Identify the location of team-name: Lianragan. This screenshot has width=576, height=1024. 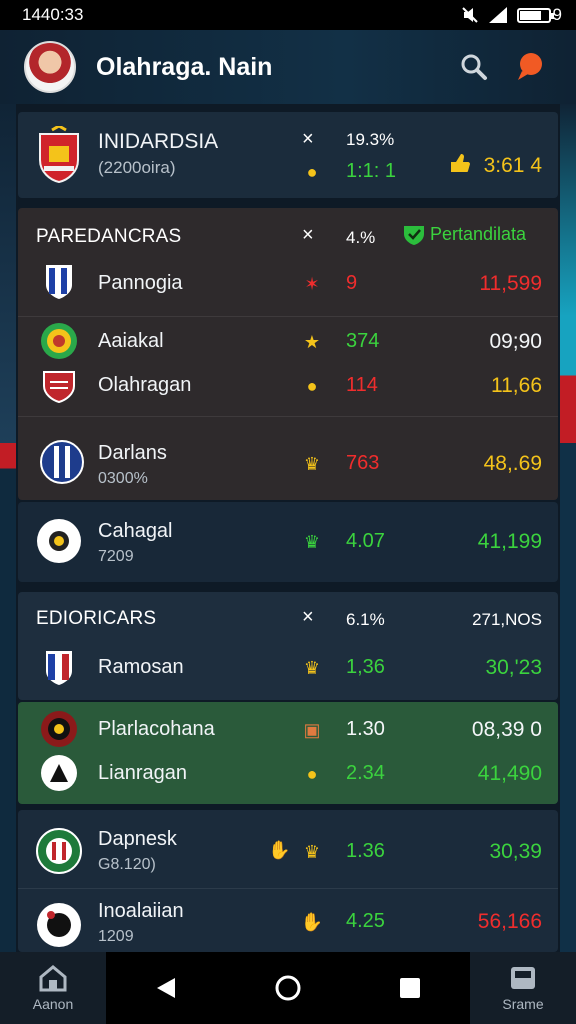
(142, 773).